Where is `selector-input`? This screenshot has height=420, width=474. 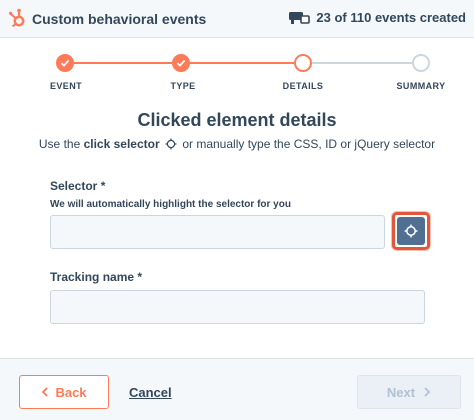
selector-input is located at coordinates (217, 232).